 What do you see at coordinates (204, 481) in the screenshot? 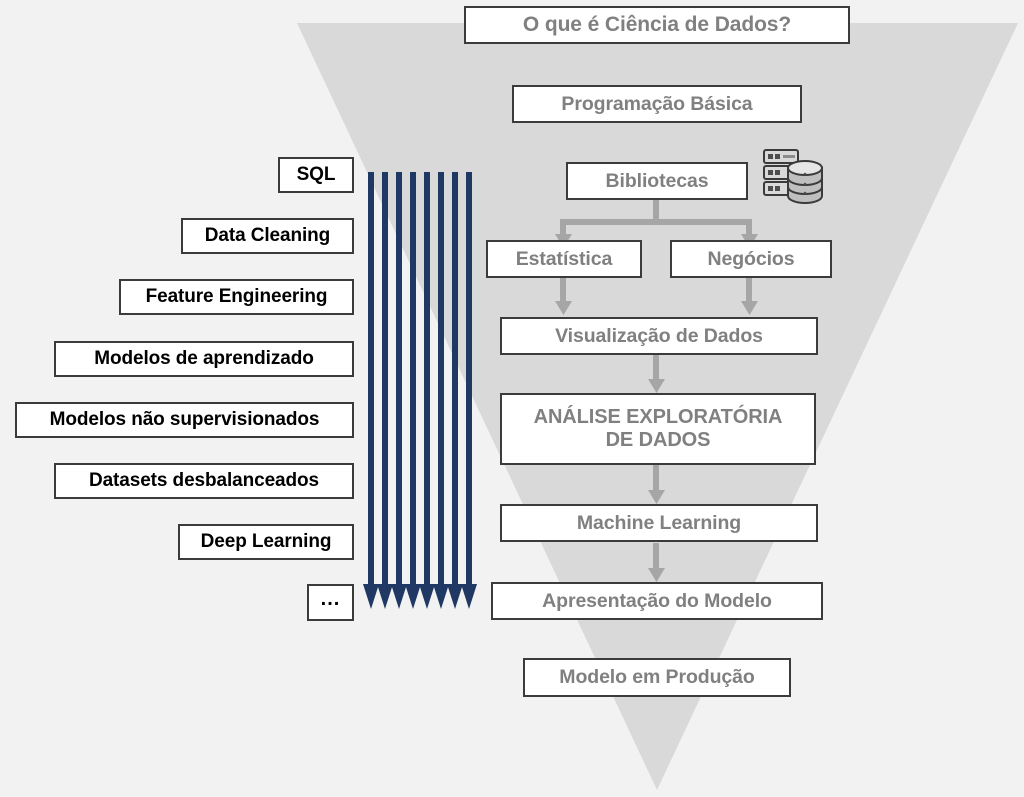
I see `box-datasets-desbalanceados: Datasets desbalanceados` at bounding box center [204, 481].